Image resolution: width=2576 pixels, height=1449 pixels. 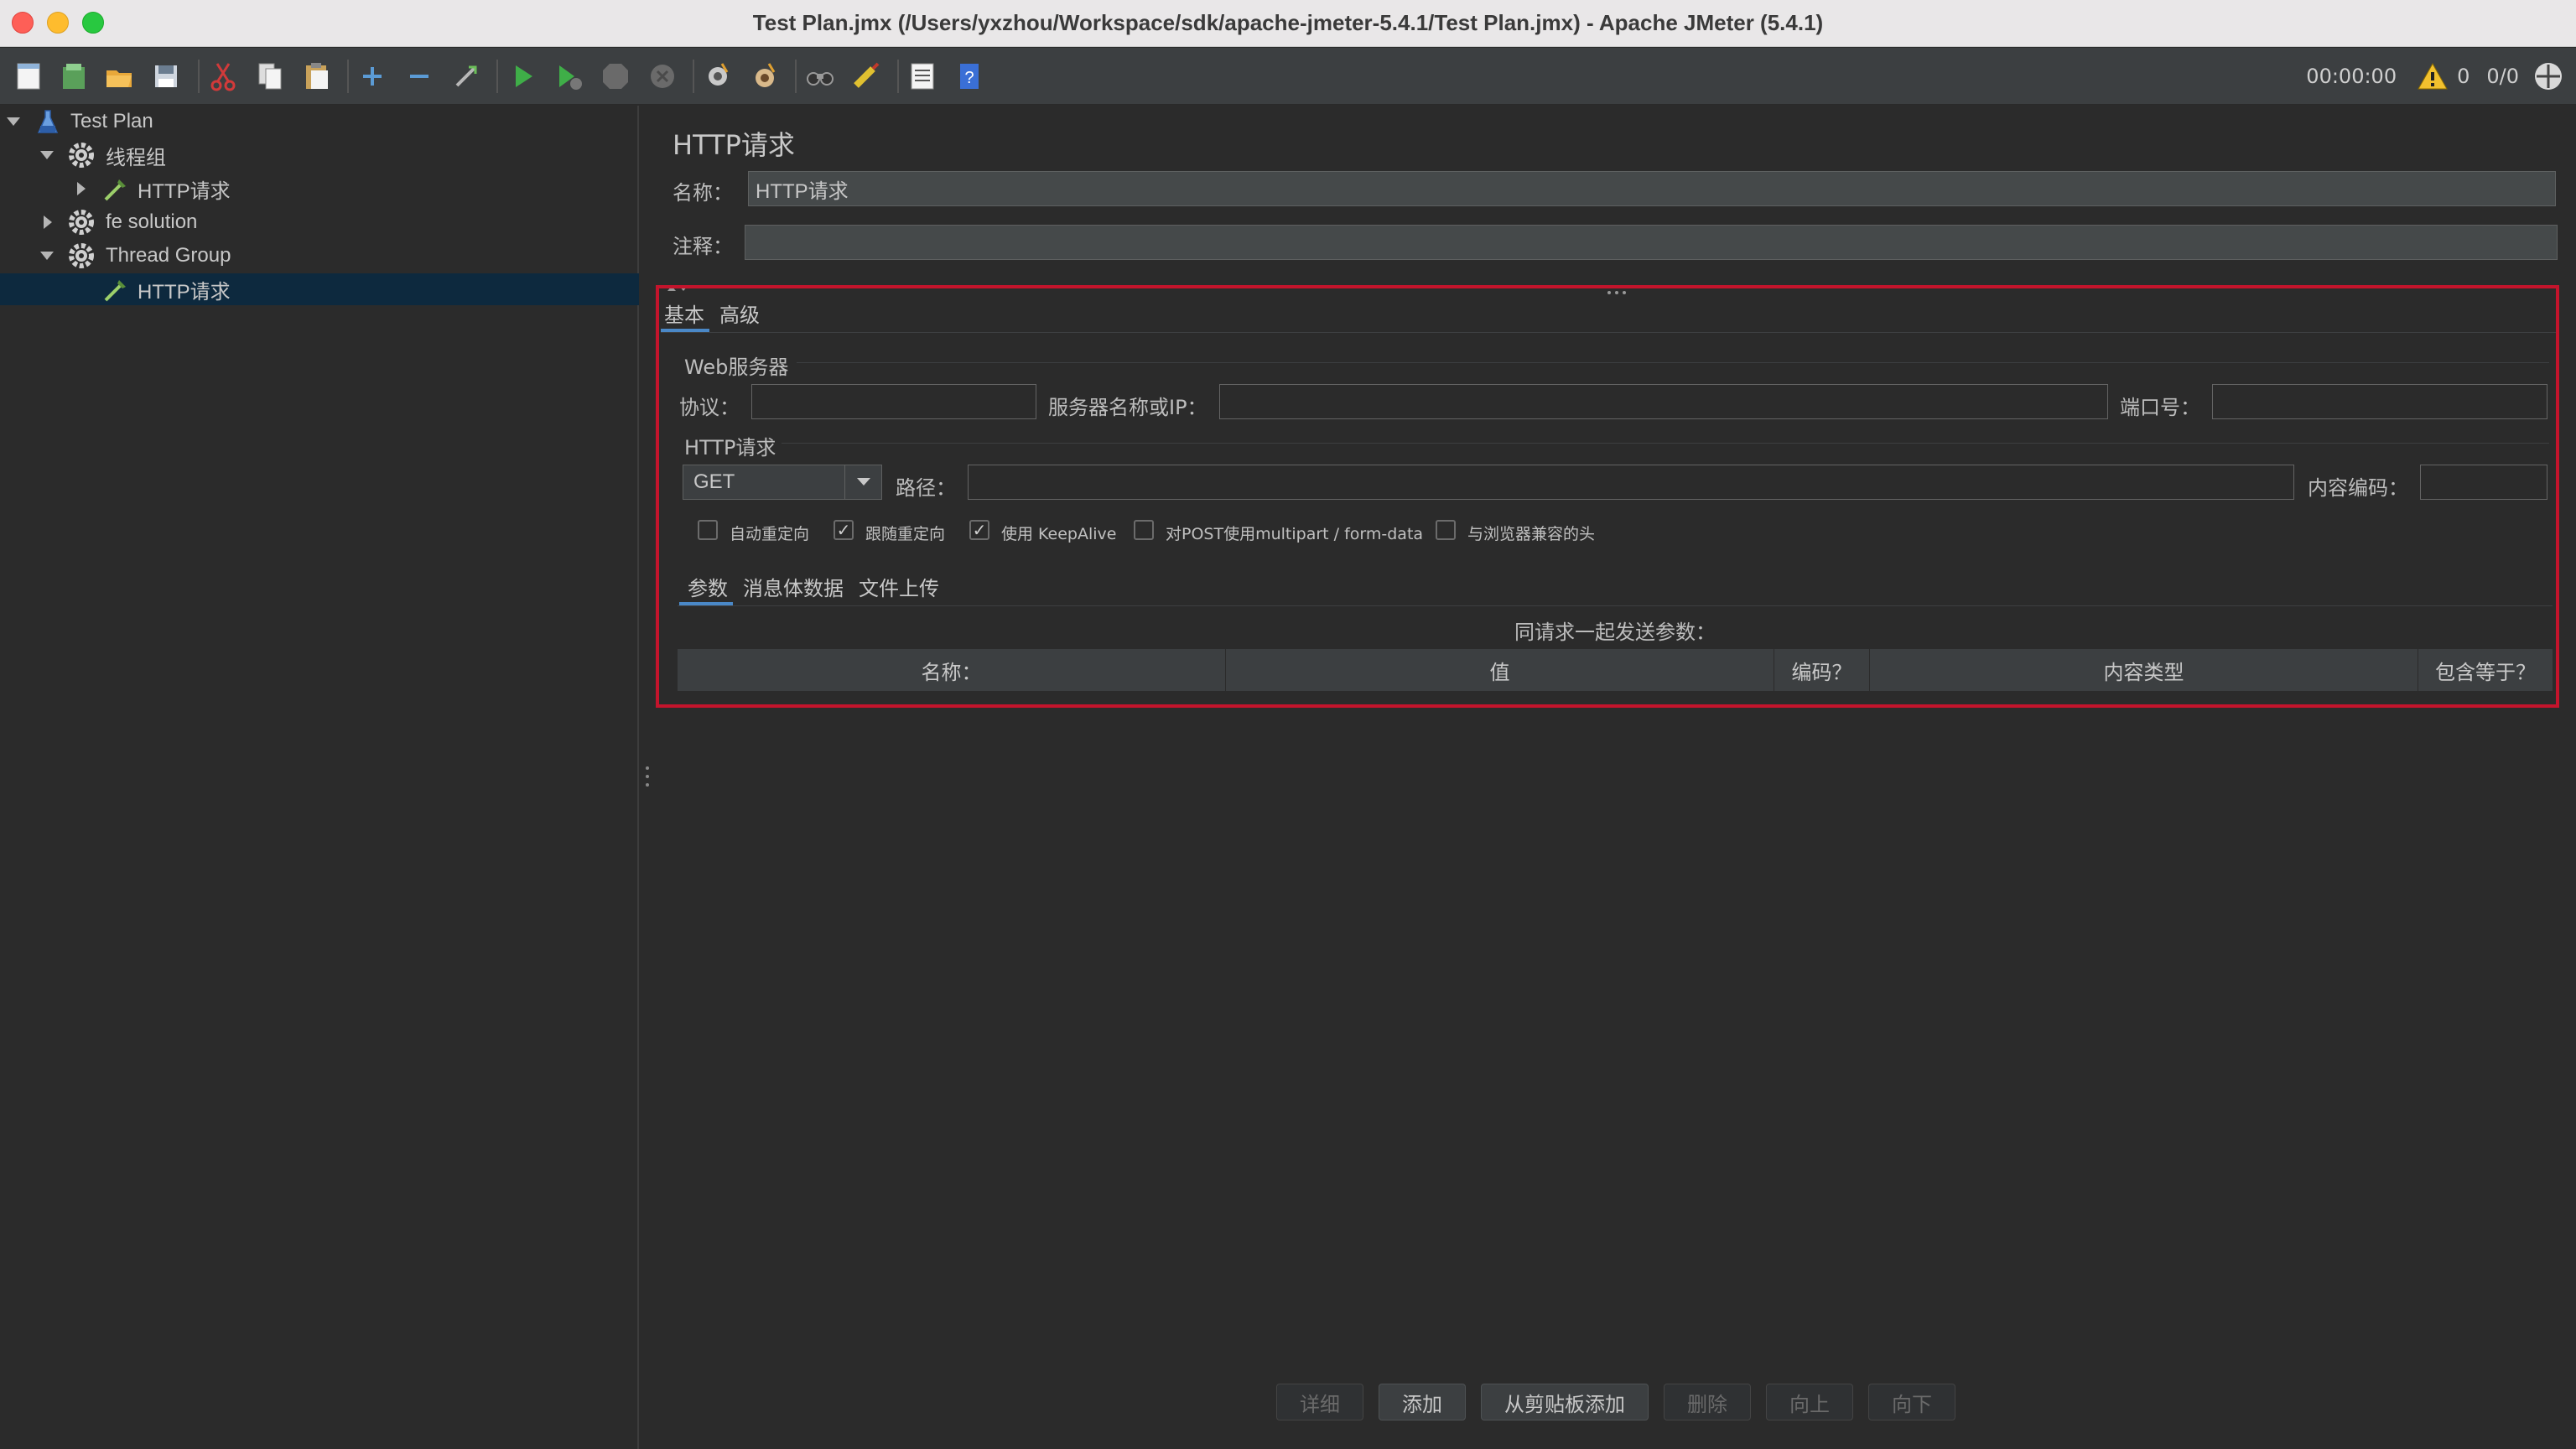 What do you see at coordinates (708, 530) in the screenshot?
I see `auto-redirect-checkbox` at bounding box center [708, 530].